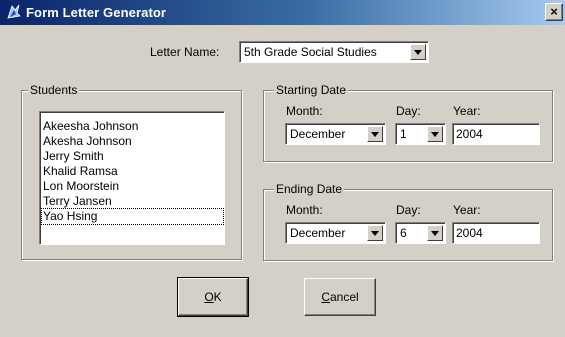 The image size is (565, 337). What do you see at coordinates (304, 111) in the screenshot?
I see `start-month-label: Month:` at bounding box center [304, 111].